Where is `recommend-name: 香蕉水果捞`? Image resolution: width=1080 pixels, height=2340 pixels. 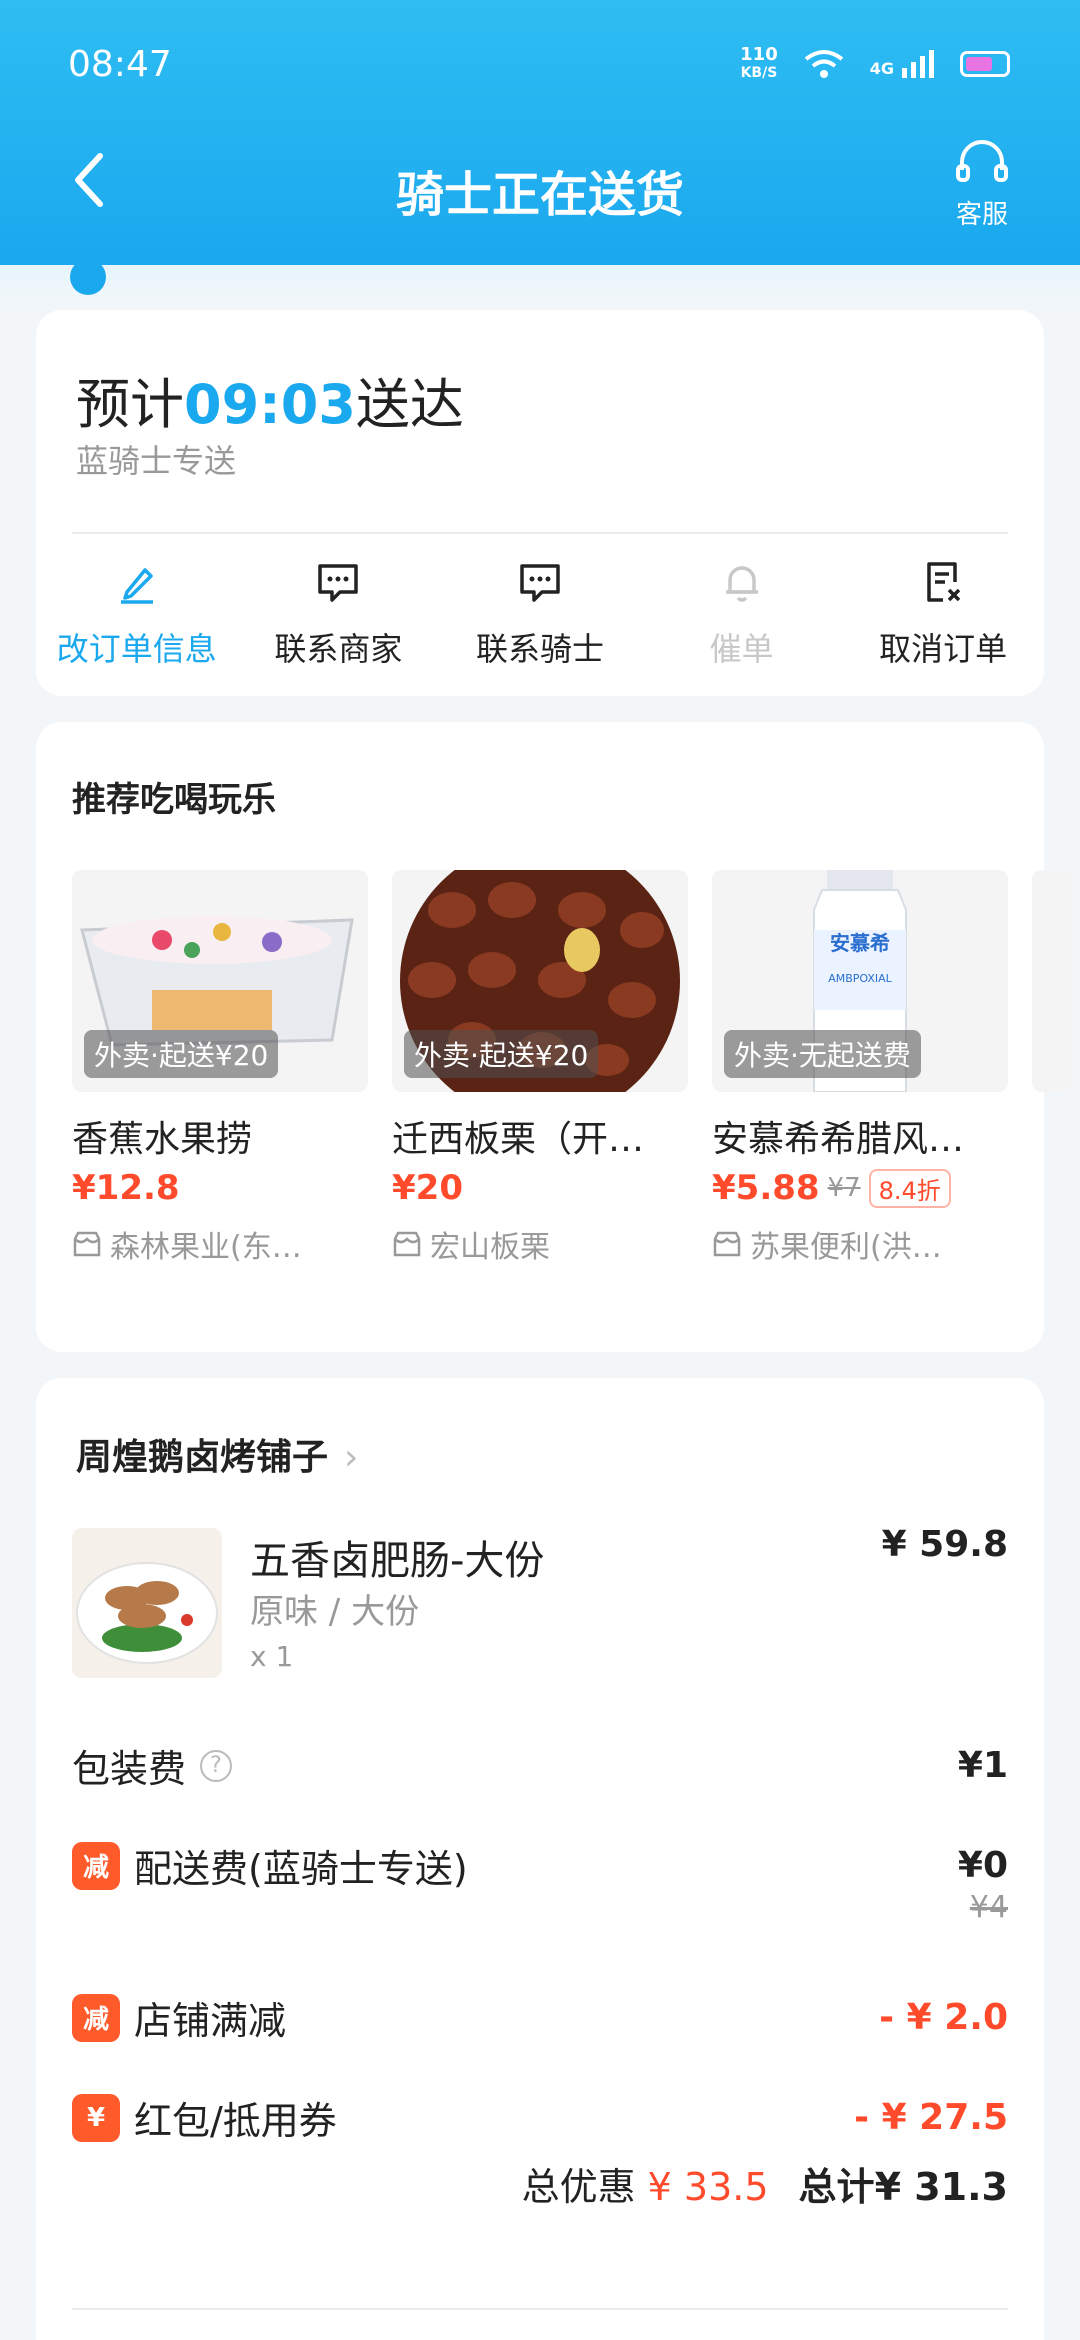 recommend-name: 香蕉水果捞 is located at coordinates (162, 1139).